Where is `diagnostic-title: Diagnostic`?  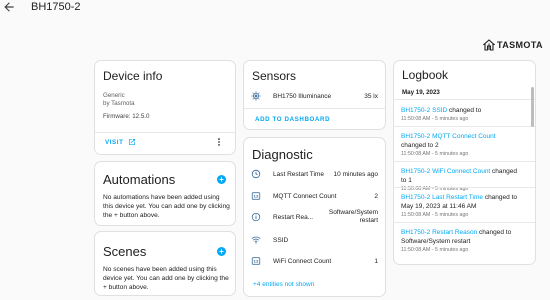
diagnostic-title: Diagnostic is located at coordinates (282, 154).